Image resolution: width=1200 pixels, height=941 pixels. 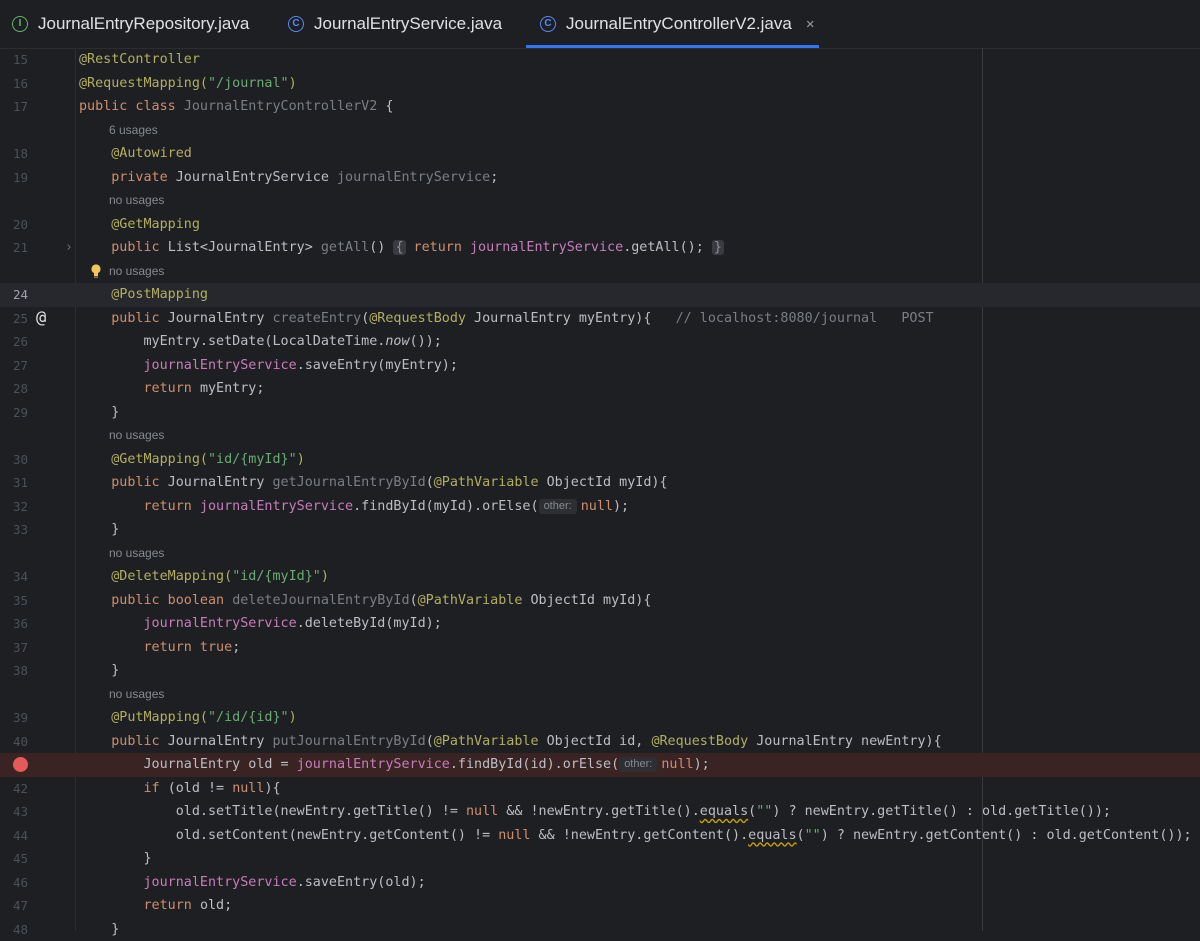 I want to click on code-text: @RestController, so click(x=139, y=60).